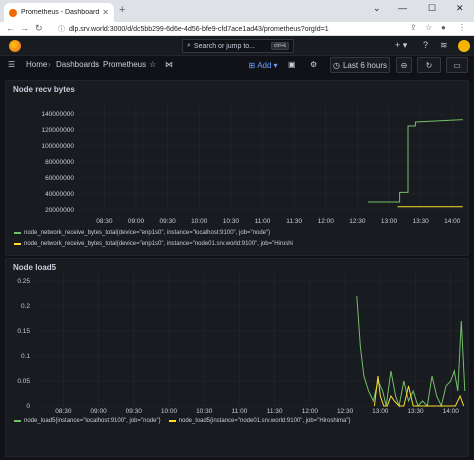  I want to click on browser-menu-icon: ⋮, so click(462, 27).